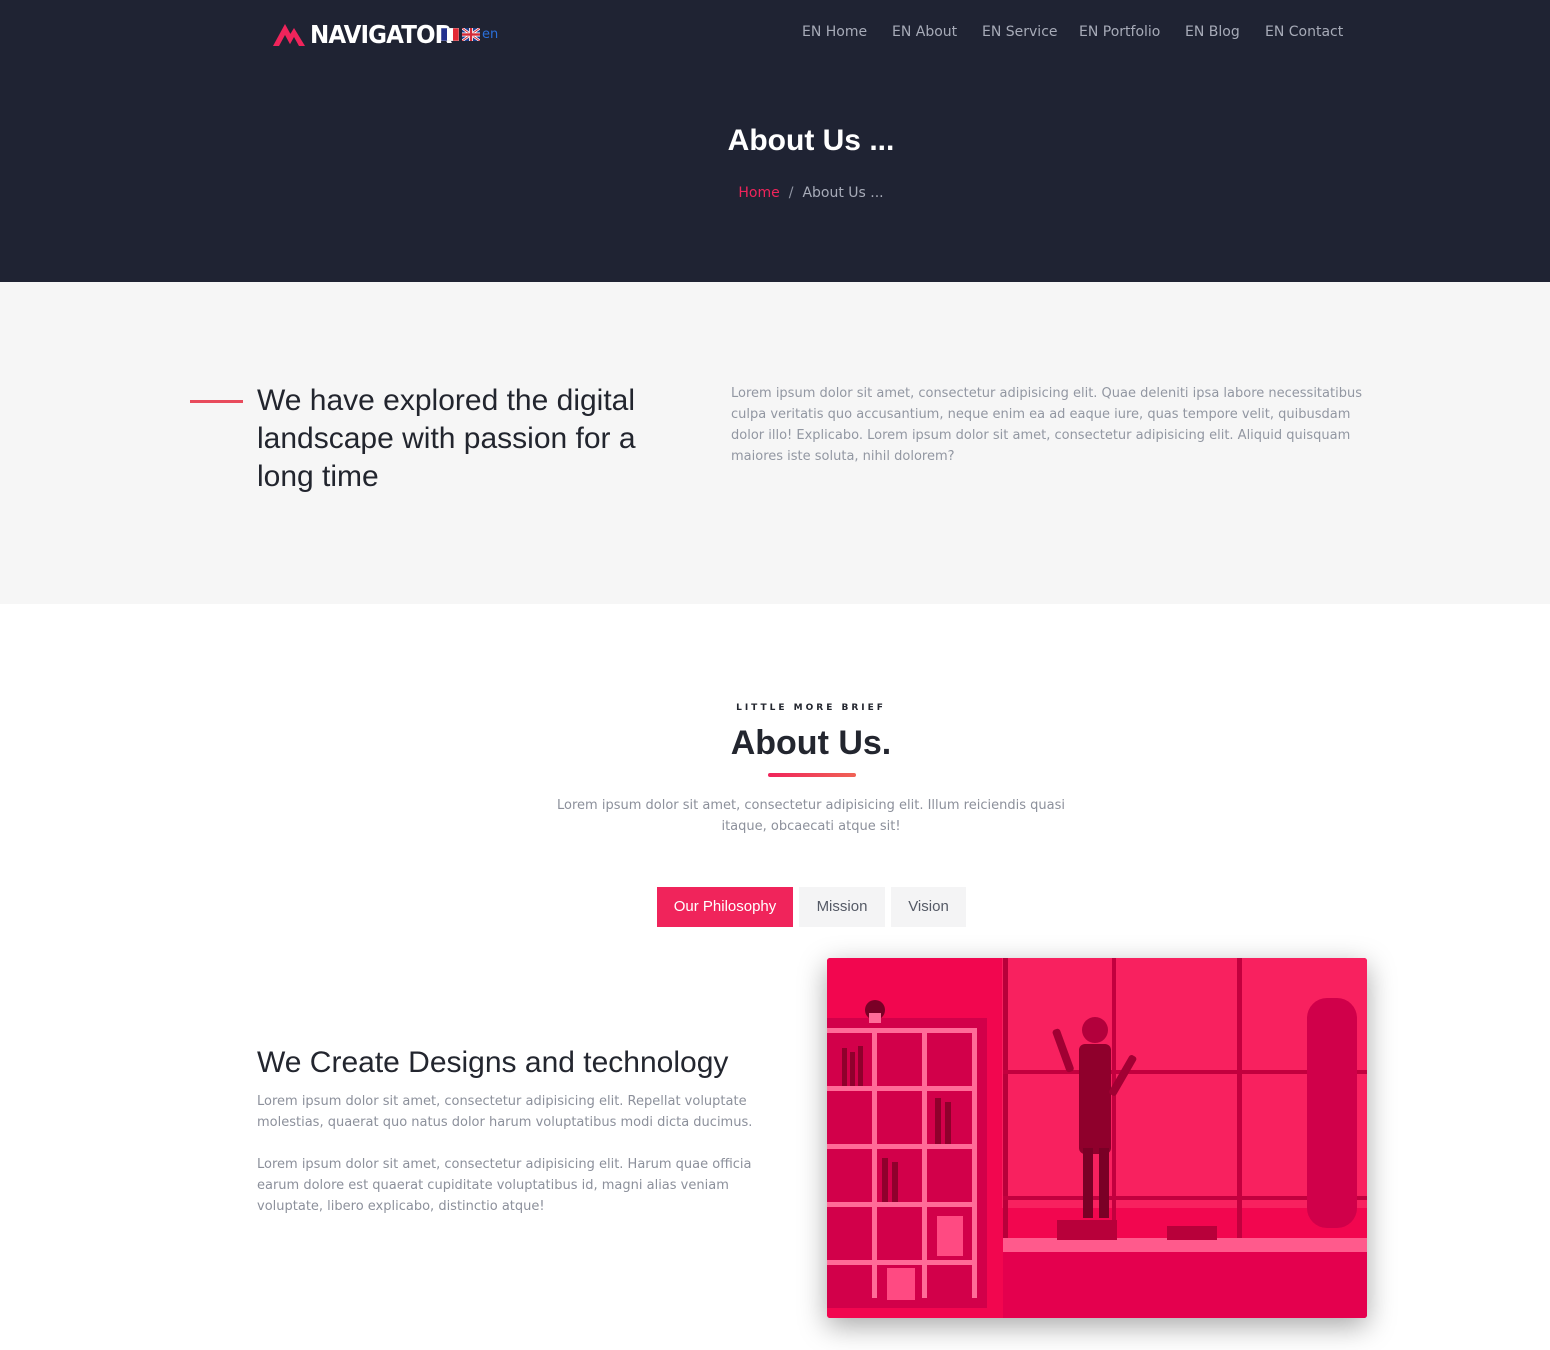  Describe the element at coordinates (758, 193) in the screenshot. I see `breadcrumb-home-link: Home` at that location.